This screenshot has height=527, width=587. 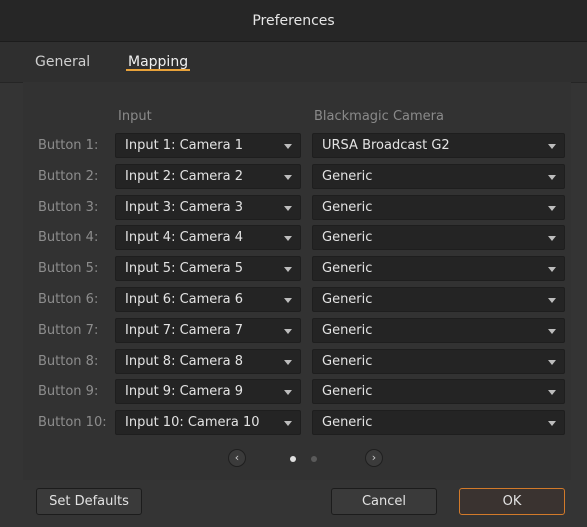 What do you see at coordinates (438, 391) in the screenshot?
I see `button-9-camera-select: Generic` at bounding box center [438, 391].